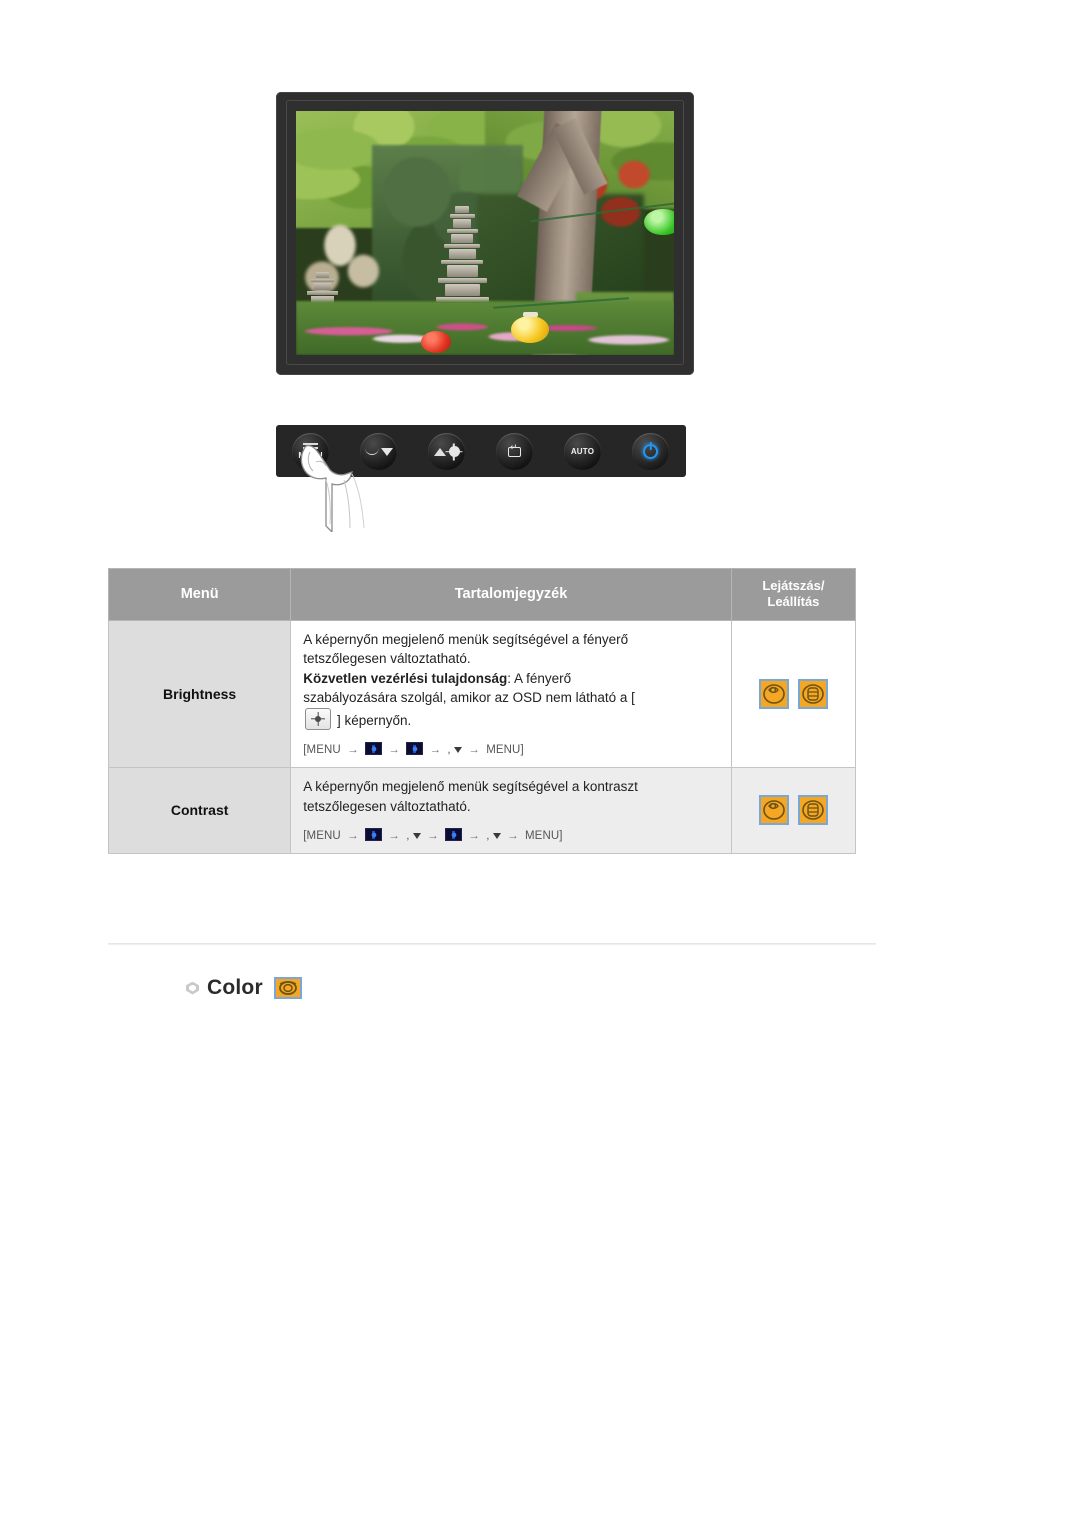  I want to click on color-section-heading: Color, so click(245, 988).